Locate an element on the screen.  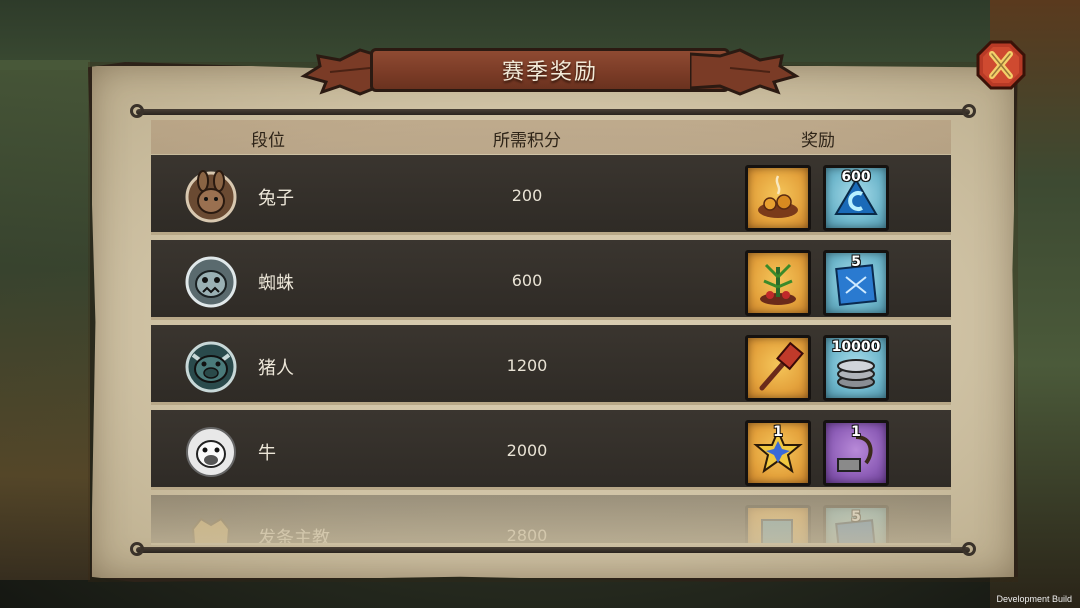
close-icon is located at coordinates (1001, 65).